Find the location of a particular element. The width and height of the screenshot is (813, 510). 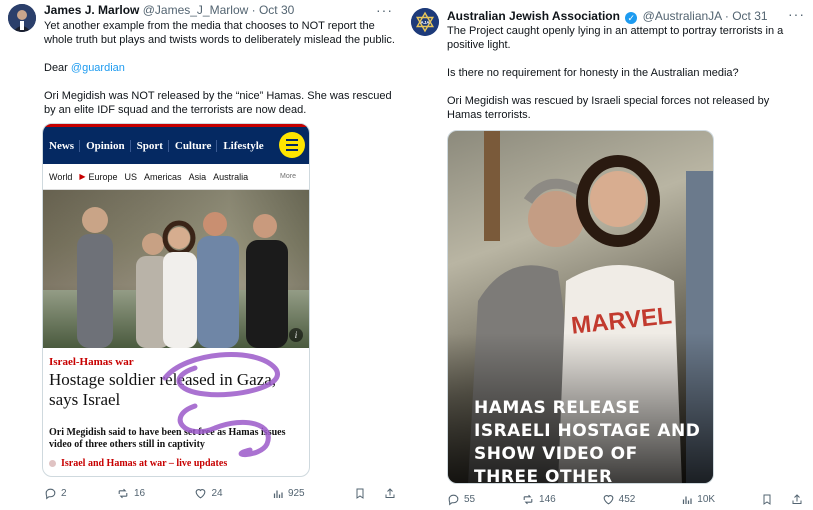

author-name: Australian Jewish Association is located at coordinates (533, 16).